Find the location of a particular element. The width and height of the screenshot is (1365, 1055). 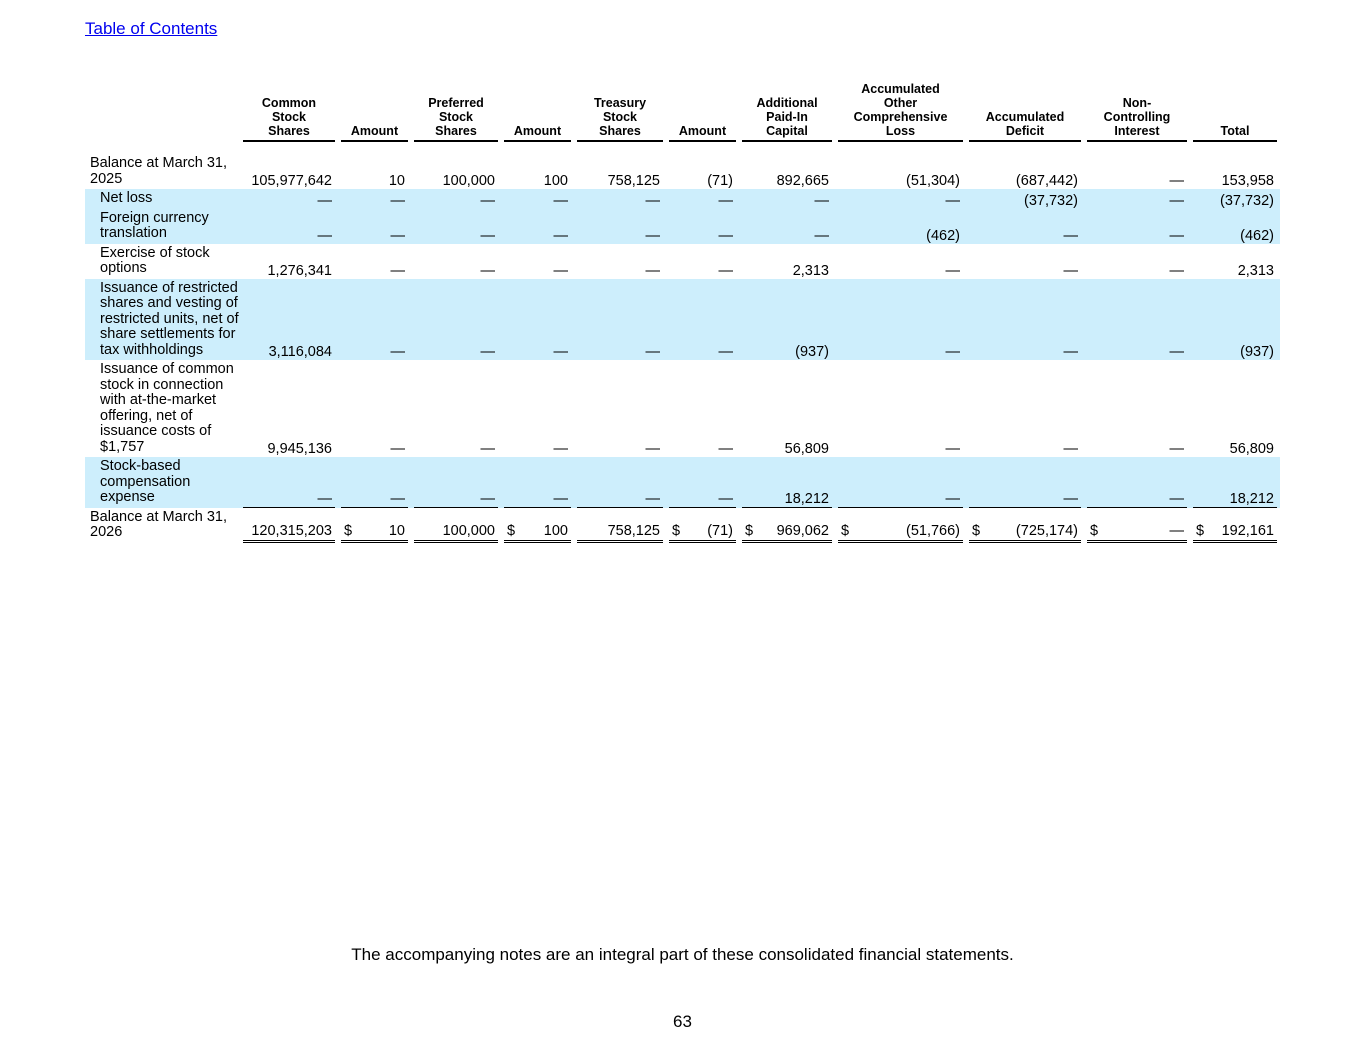

value-cell: (51,304) is located at coordinates (900, 171).